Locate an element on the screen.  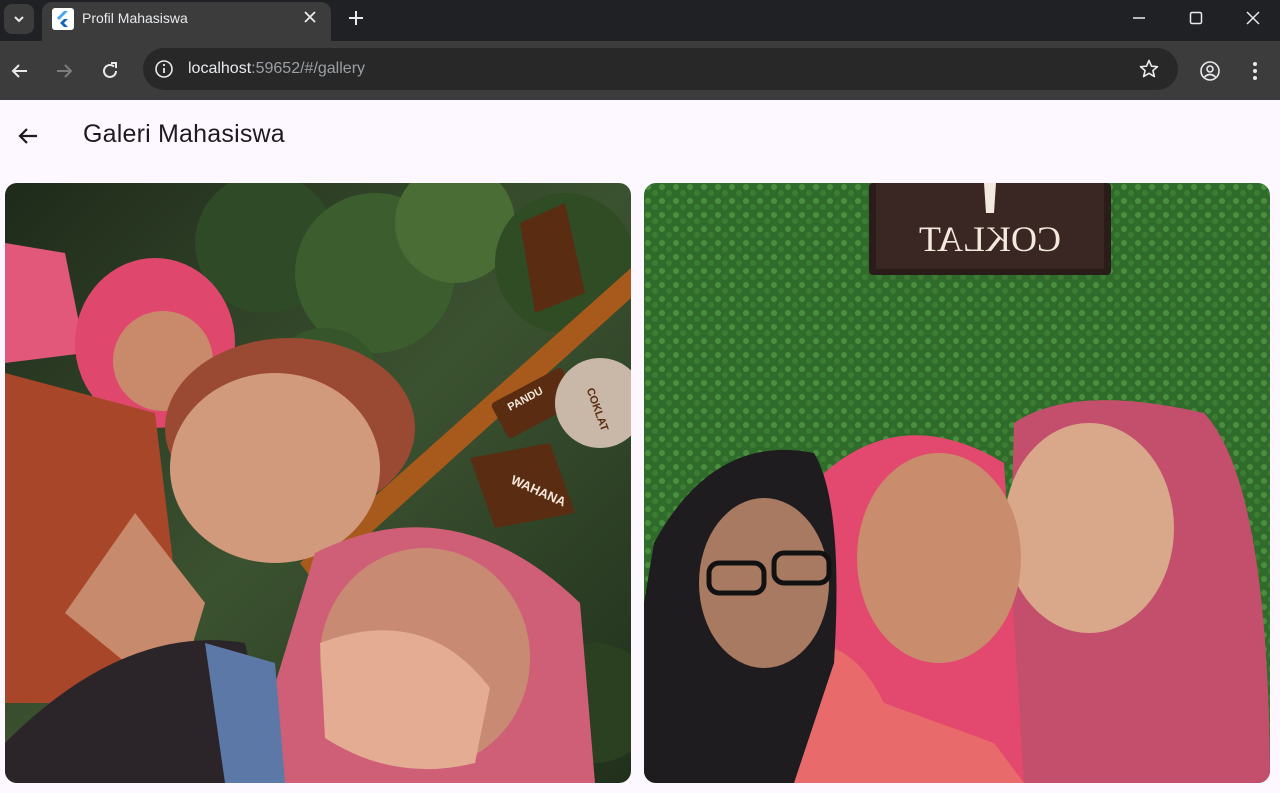
more-vert-icon is located at coordinates (1255, 71).